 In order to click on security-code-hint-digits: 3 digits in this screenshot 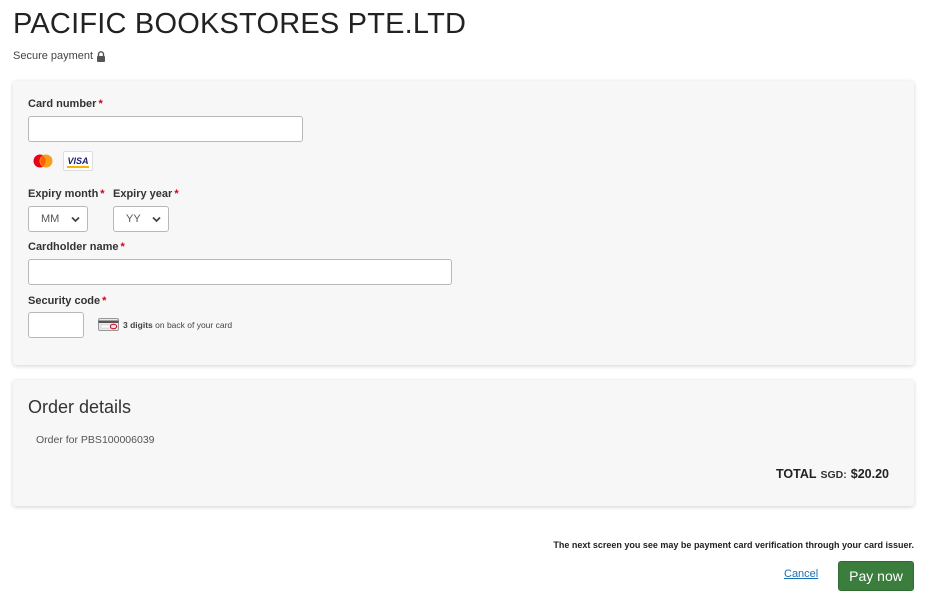, I will do `click(138, 324)`.